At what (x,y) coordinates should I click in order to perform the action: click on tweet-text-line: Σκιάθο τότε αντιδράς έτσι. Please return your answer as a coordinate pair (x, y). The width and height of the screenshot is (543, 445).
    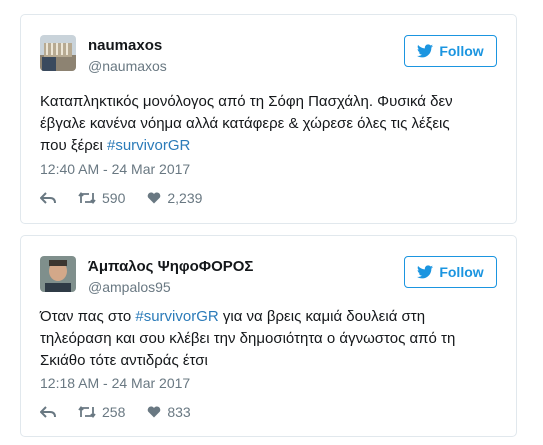
    Looking at the image, I should click on (124, 360).